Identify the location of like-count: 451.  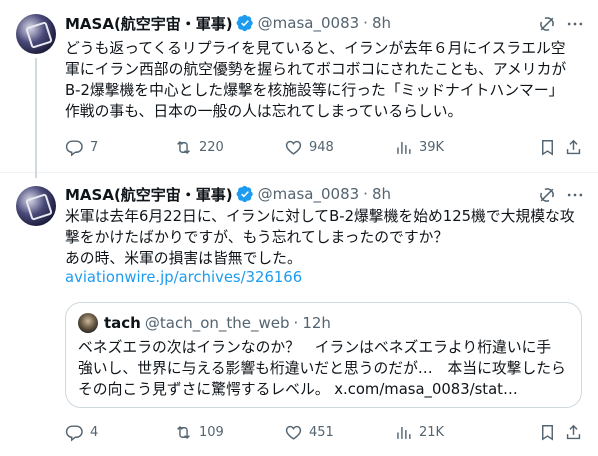
(321, 432).